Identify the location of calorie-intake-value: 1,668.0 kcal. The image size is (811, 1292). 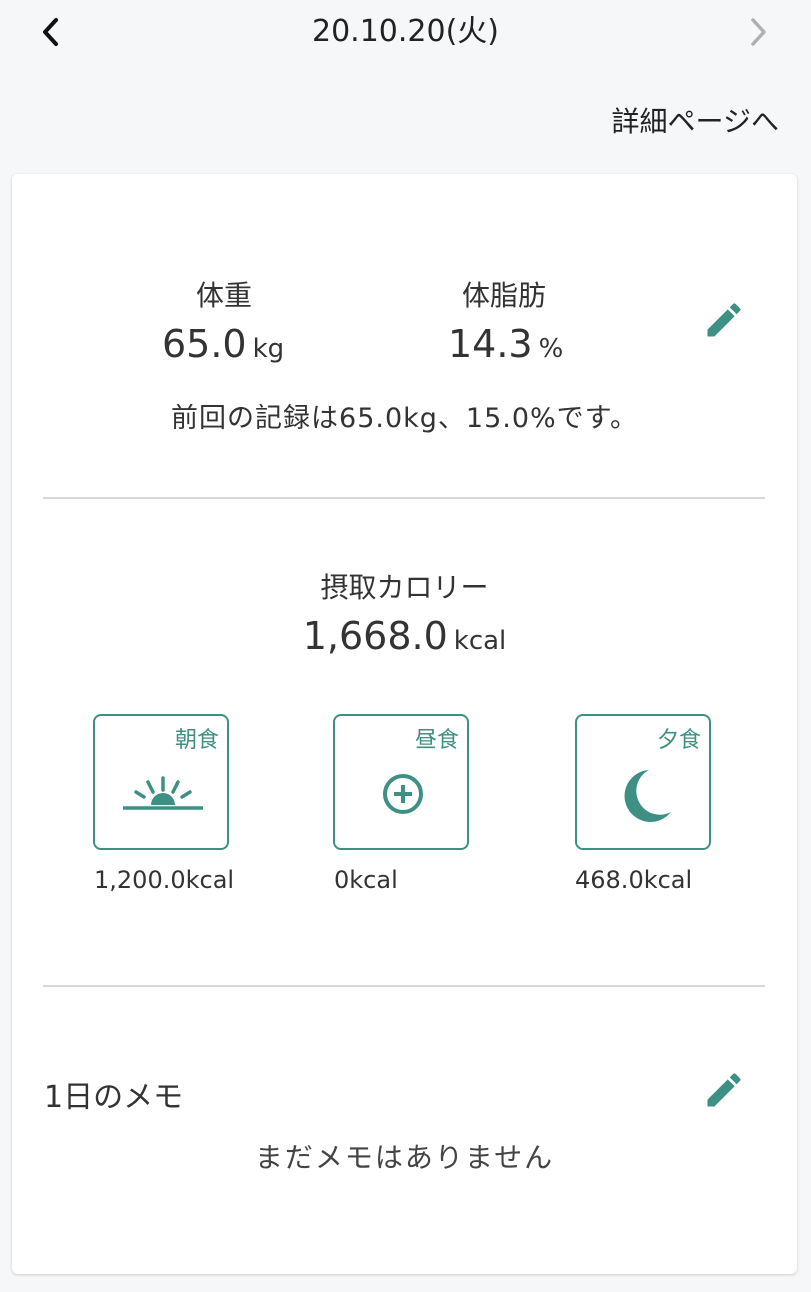
(404, 636).